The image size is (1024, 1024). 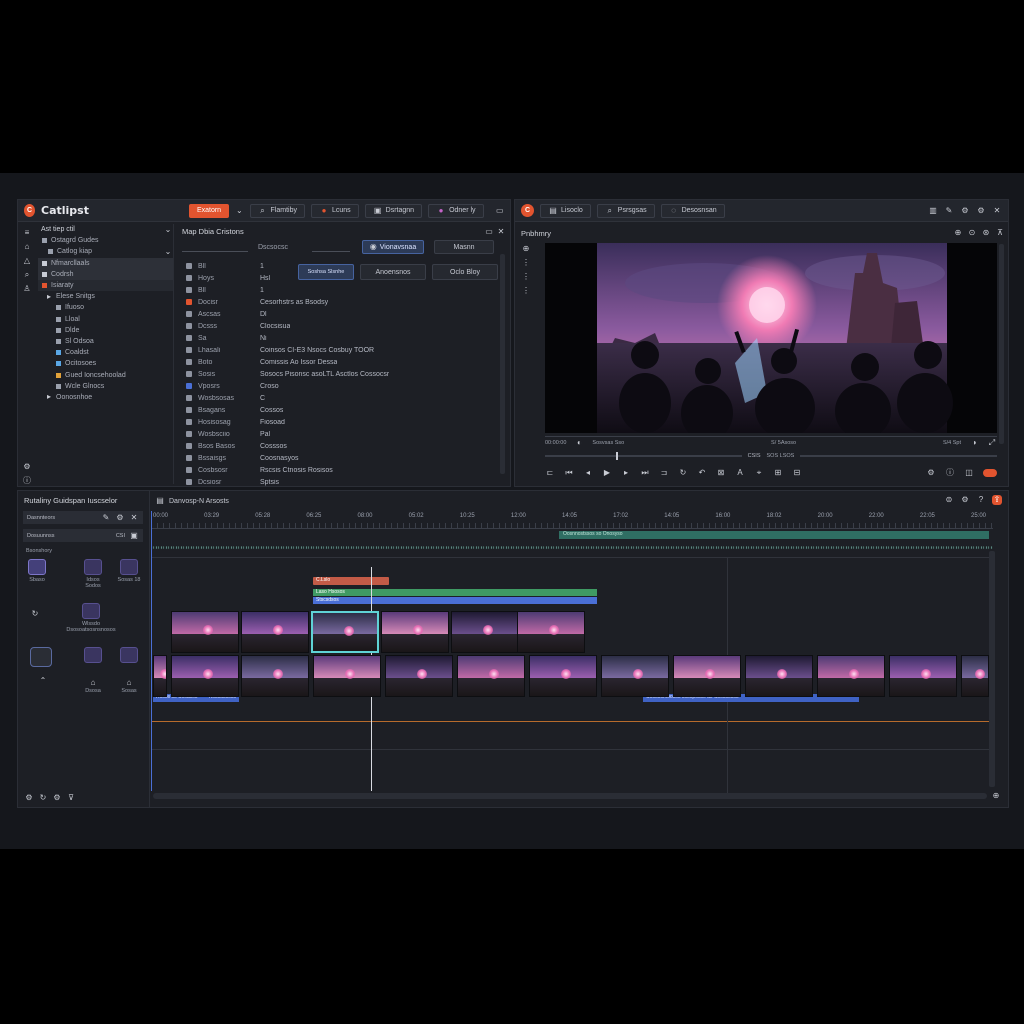 What do you see at coordinates (105, 341) in the screenshot?
I see `tree-item: Sl Odsoa` at bounding box center [105, 341].